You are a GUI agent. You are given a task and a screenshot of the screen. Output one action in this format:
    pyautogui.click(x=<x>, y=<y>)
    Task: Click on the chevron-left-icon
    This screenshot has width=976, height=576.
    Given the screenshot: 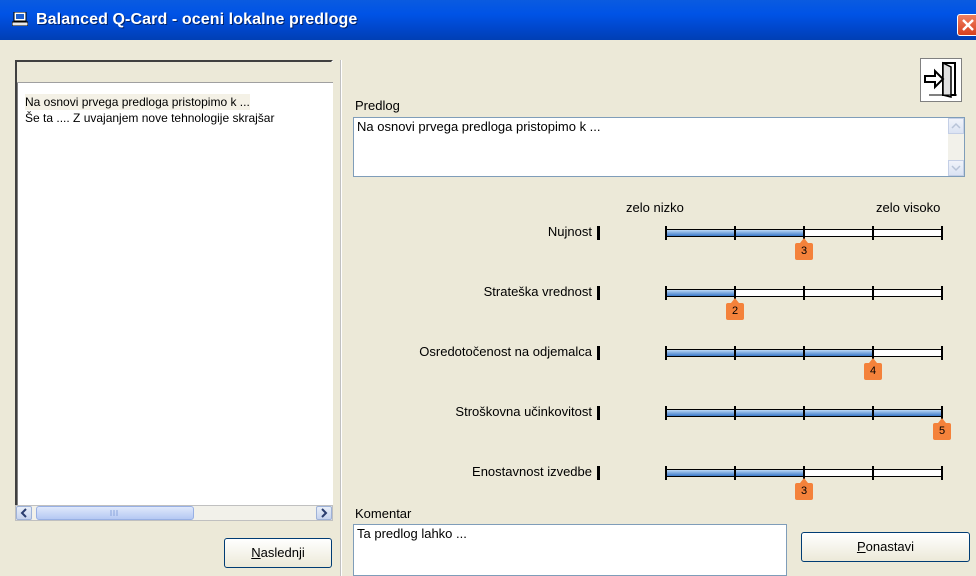 What is the action you would take?
    pyautogui.click(x=23, y=513)
    